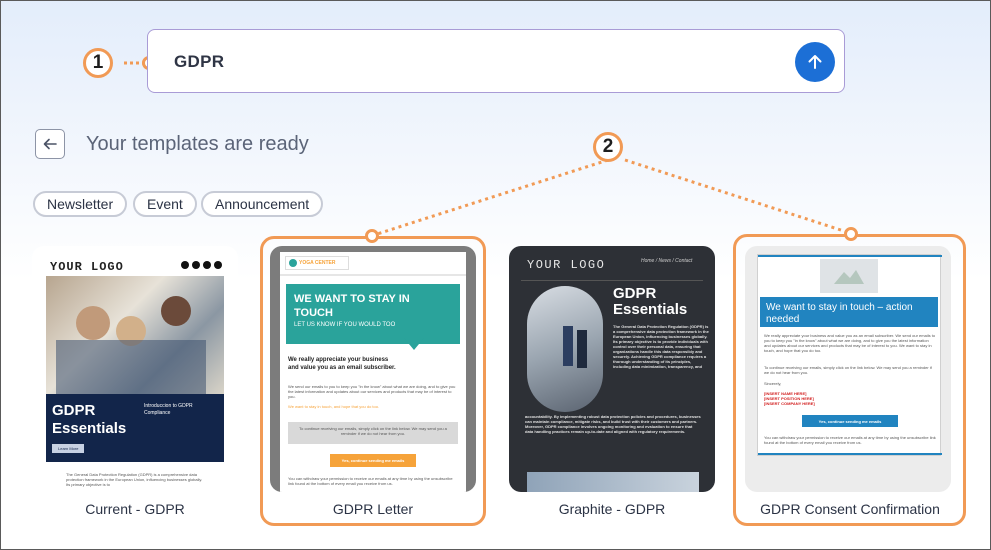 The image size is (991, 550). What do you see at coordinates (168, 409) in the screenshot?
I see `template-side-text: Introduccion to GDPR Compliance` at bounding box center [168, 409].